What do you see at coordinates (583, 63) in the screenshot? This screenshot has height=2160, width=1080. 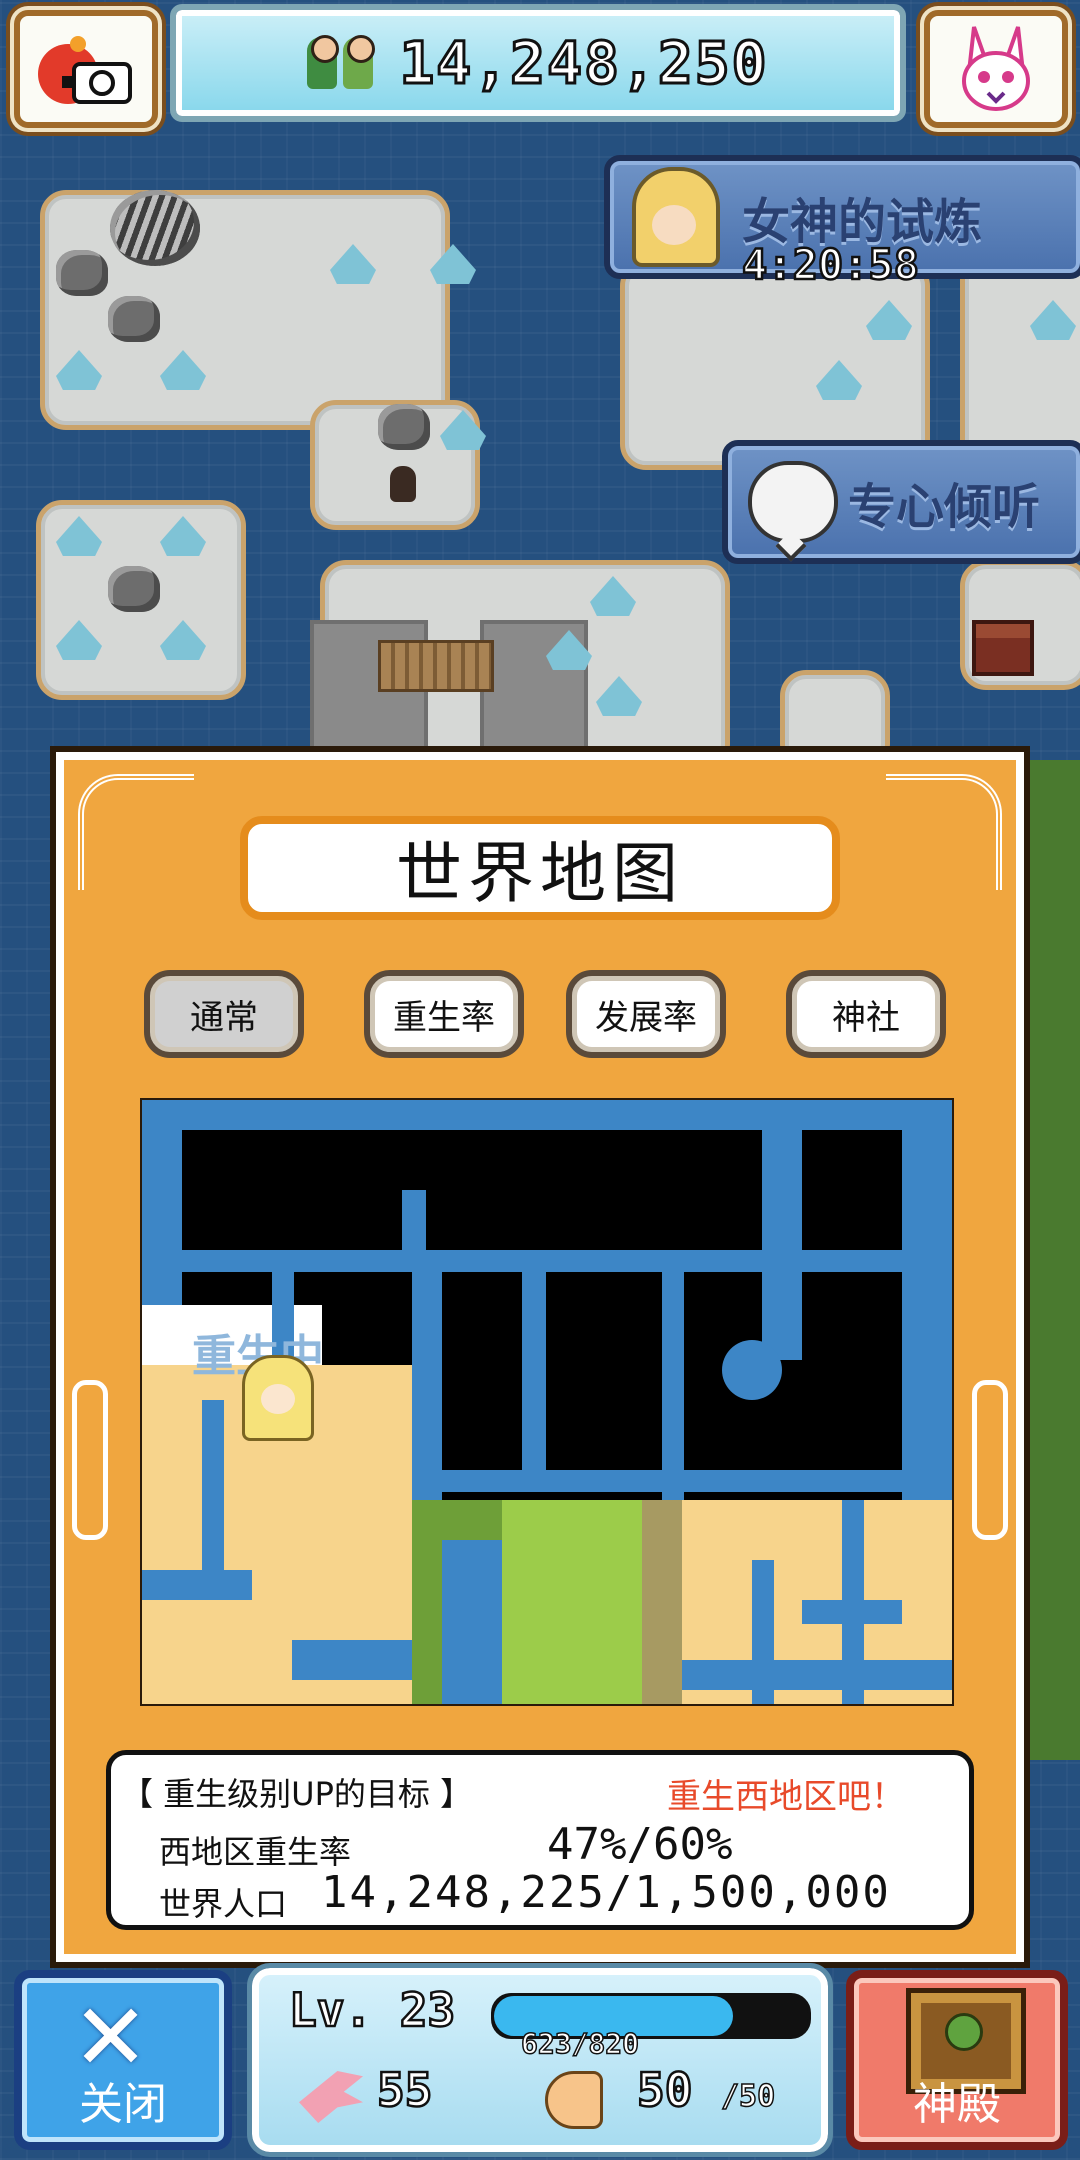 I see `population-value: 14,248,250` at bounding box center [583, 63].